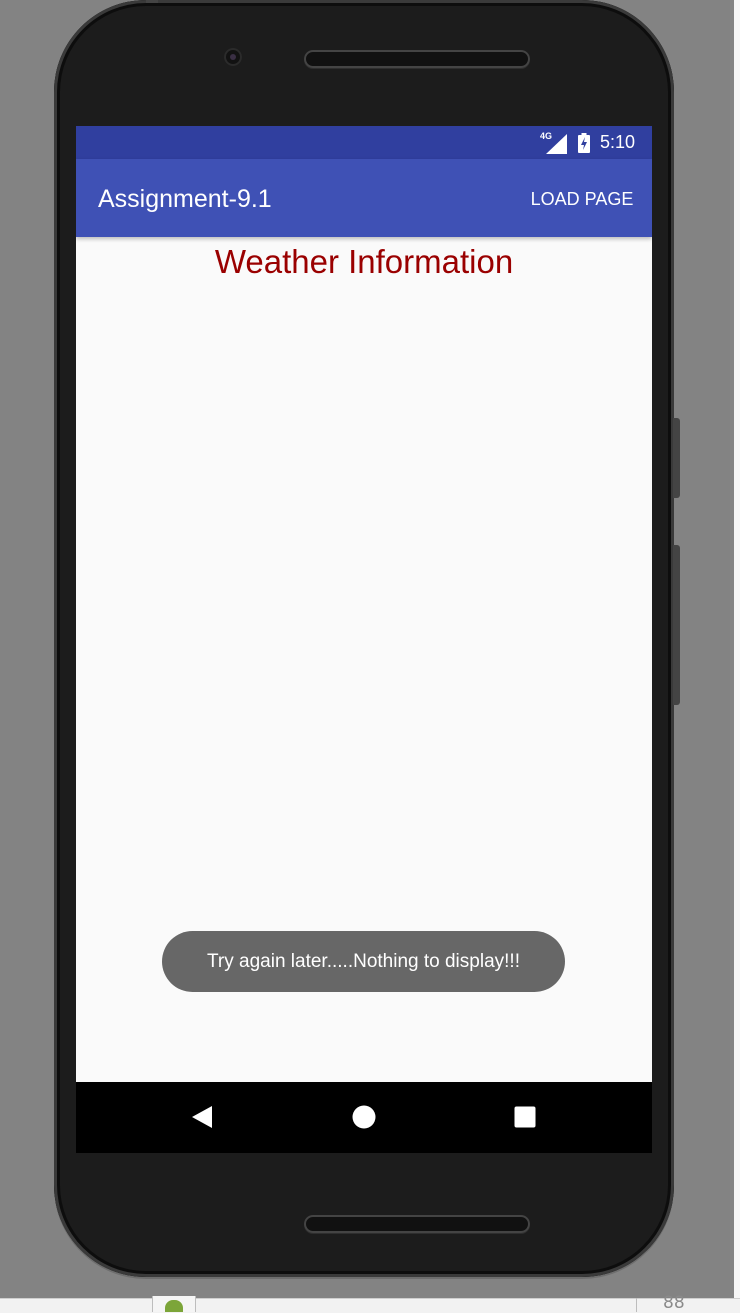  I want to click on home-circle-icon, so click(364, 1117).